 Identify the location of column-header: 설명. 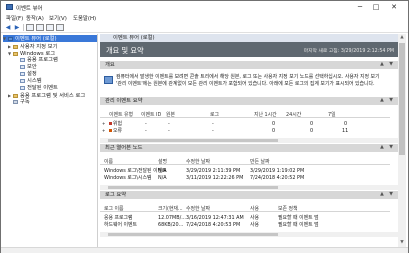
(162, 162).